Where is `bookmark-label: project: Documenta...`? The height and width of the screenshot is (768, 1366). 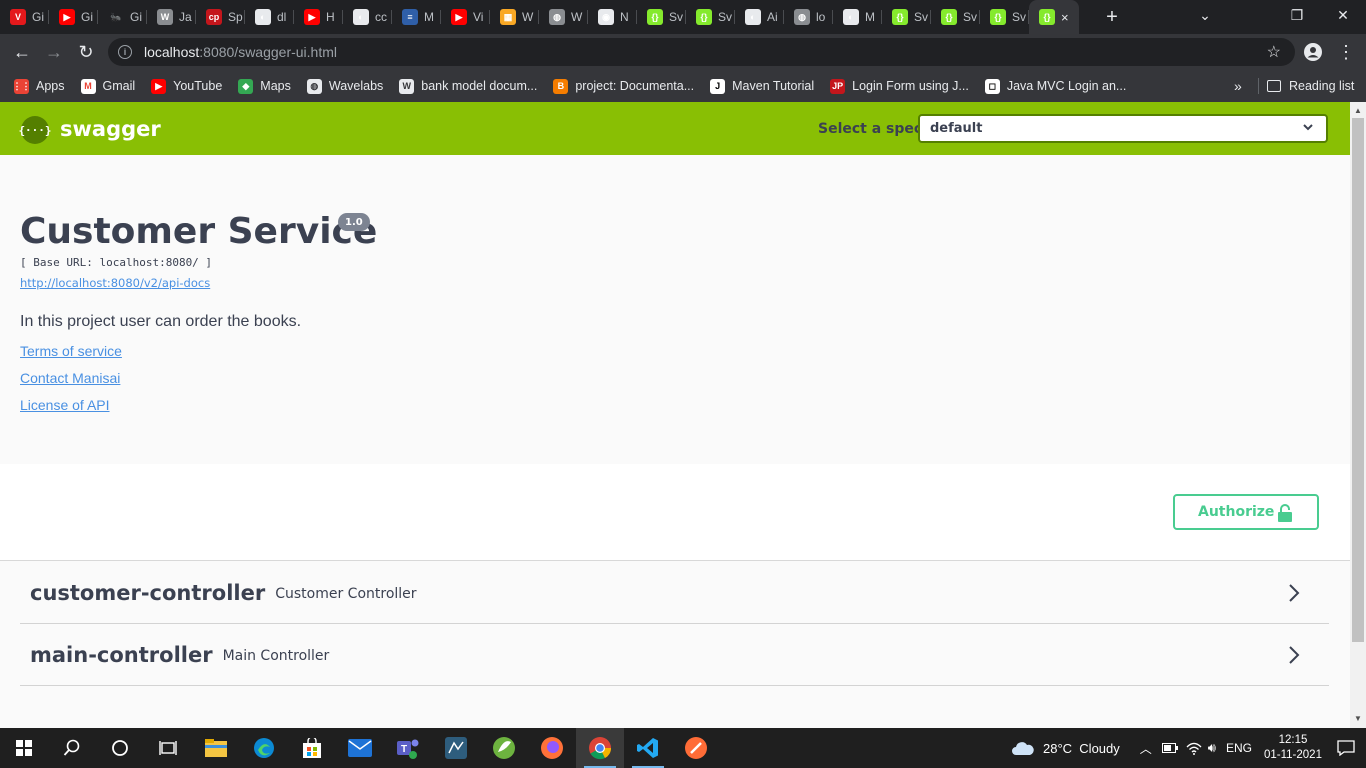 bookmark-label: project: Documenta... is located at coordinates (635, 86).